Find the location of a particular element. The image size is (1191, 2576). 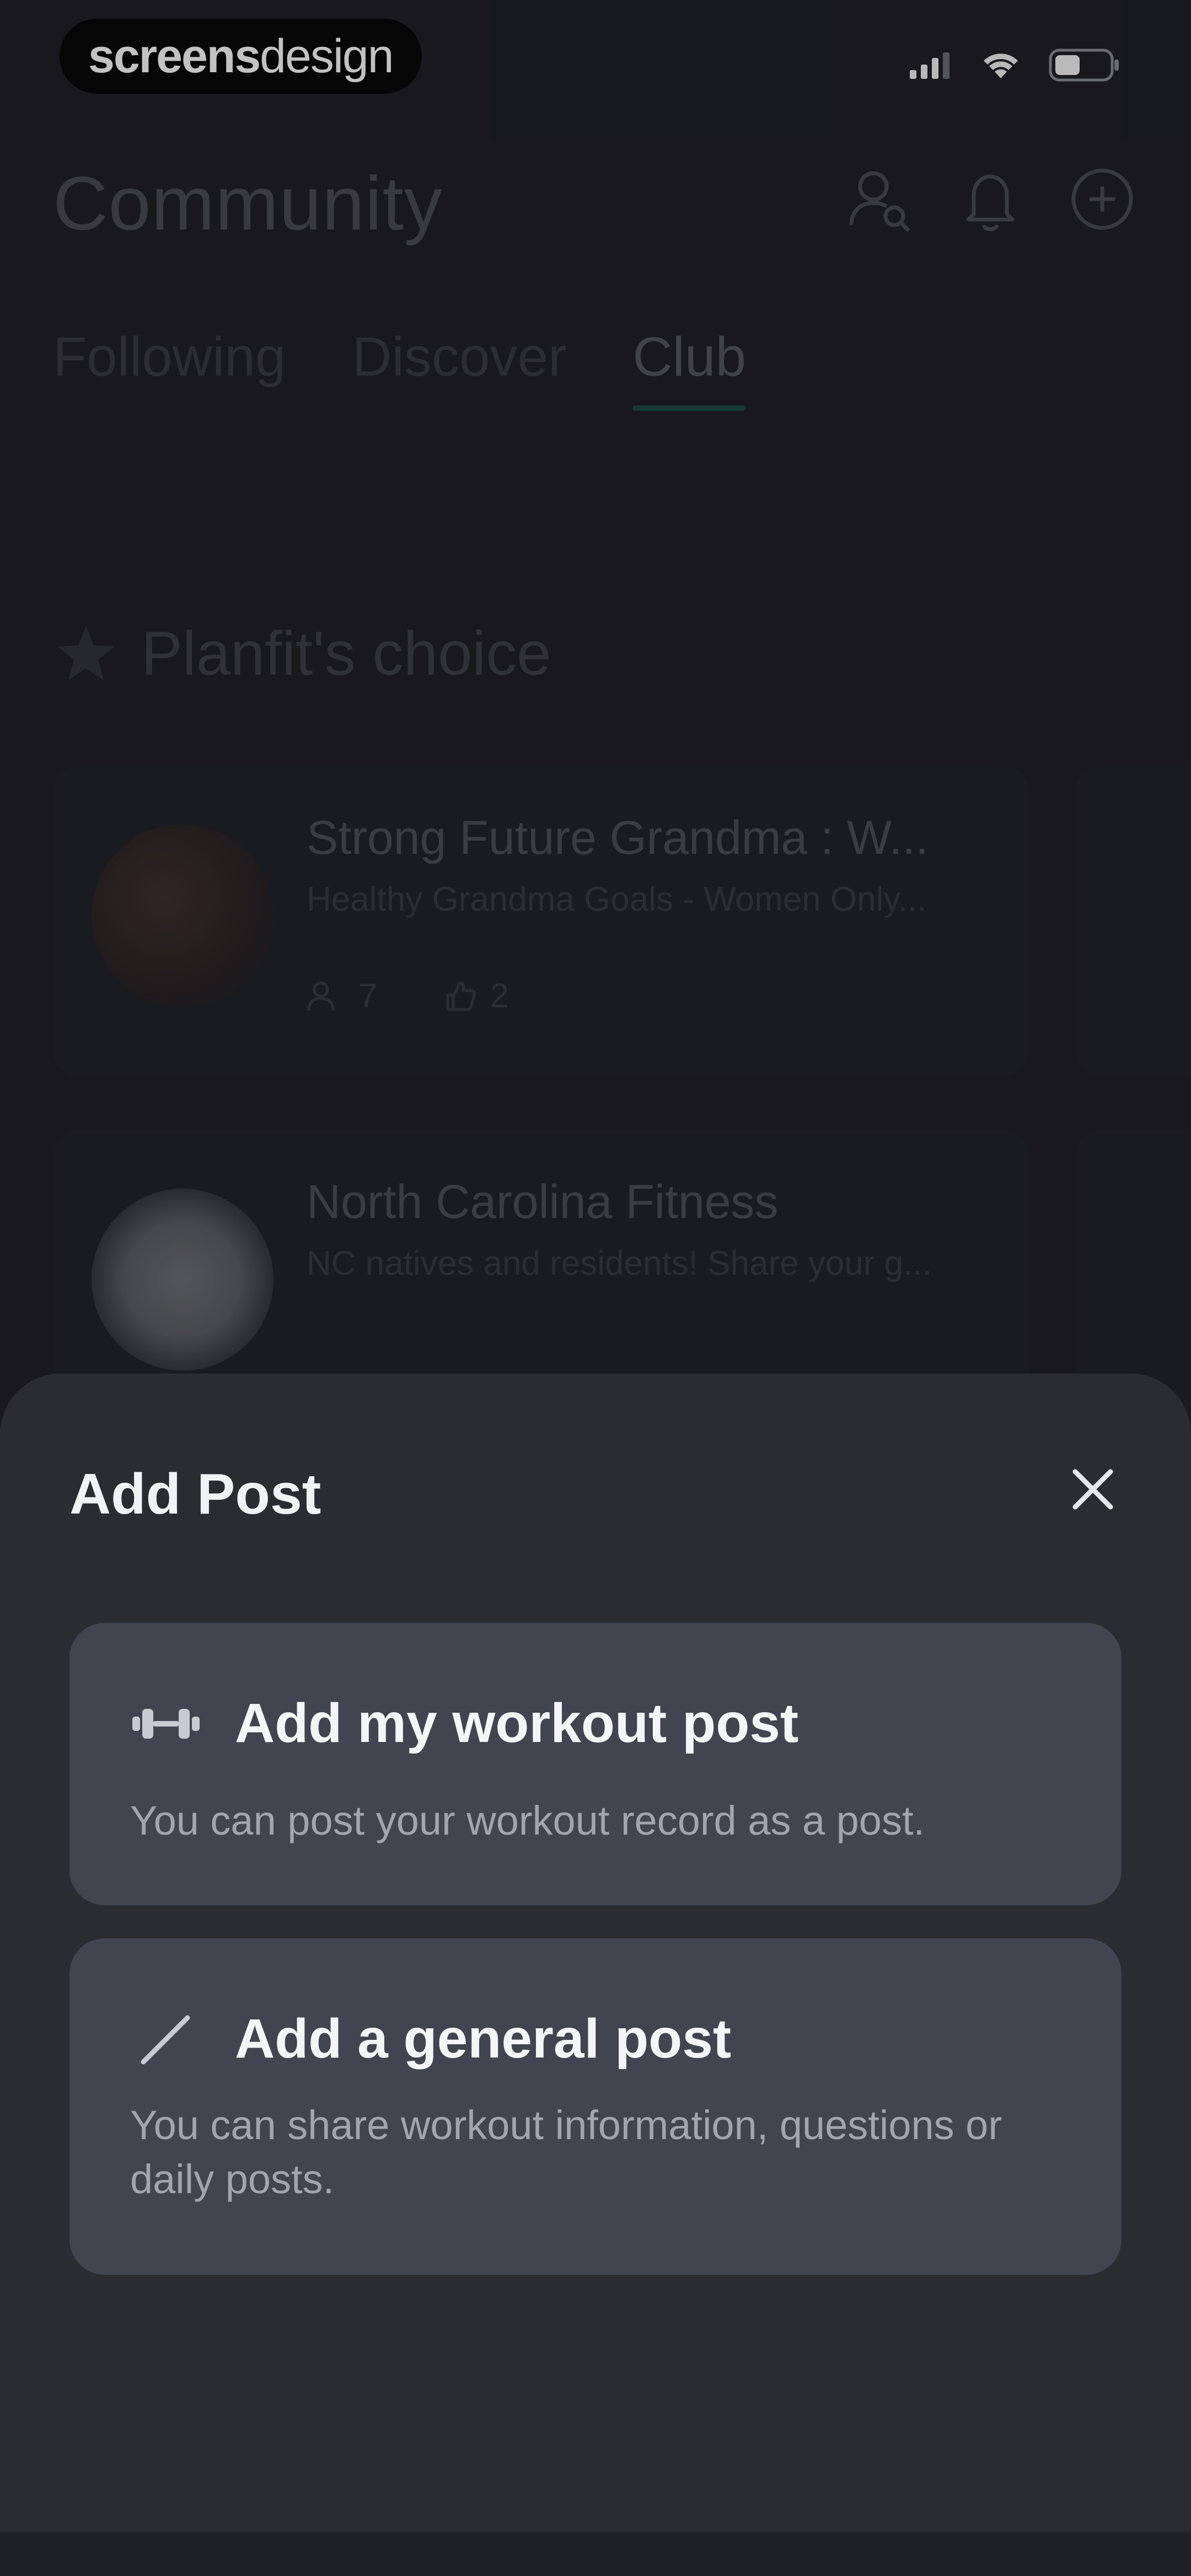

option-header: Add a general post is located at coordinates (430, 2039).